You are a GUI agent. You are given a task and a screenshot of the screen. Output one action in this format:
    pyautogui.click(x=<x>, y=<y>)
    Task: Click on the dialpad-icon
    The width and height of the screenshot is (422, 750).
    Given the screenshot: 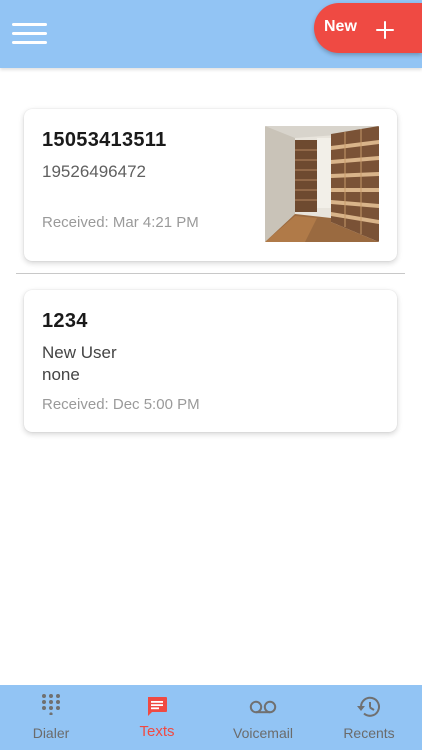 What is the action you would take?
    pyautogui.click(x=51, y=704)
    